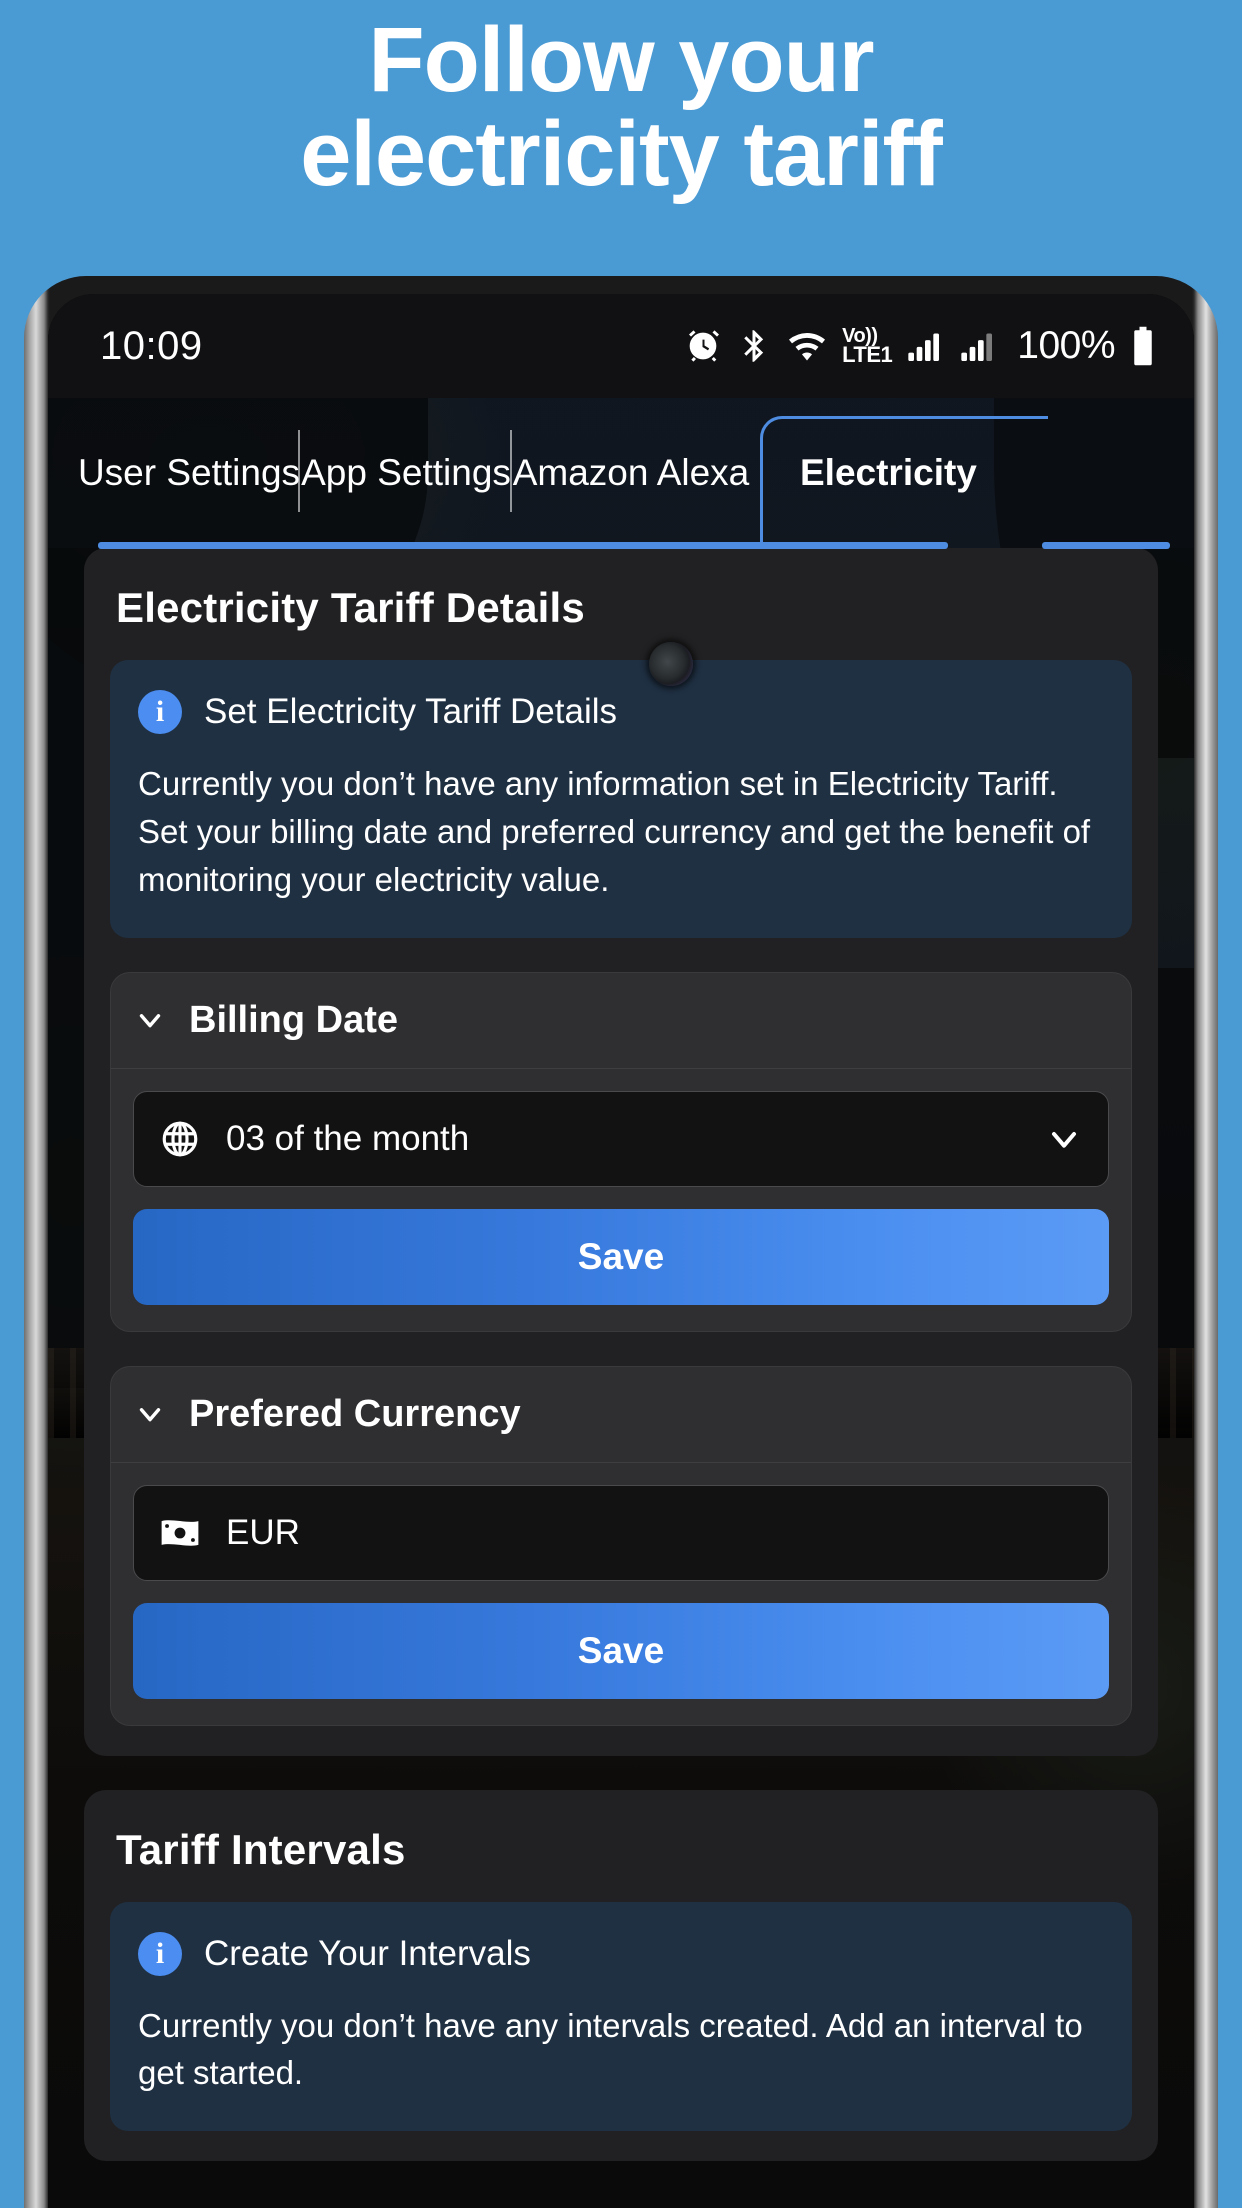 The height and width of the screenshot is (2208, 1242). Describe the element at coordinates (671, 664) in the screenshot. I see `camera-punch-hole` at that location.